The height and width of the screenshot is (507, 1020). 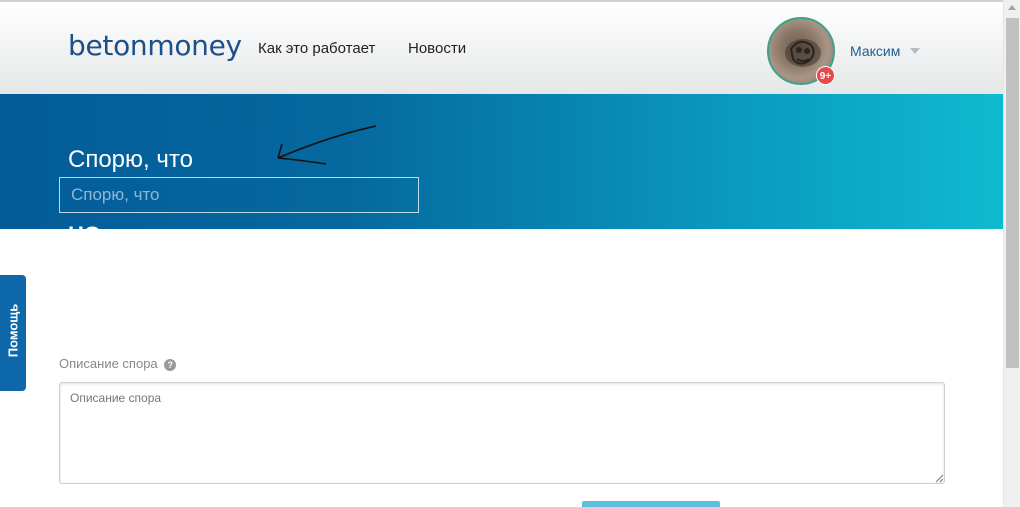 I want to click on bet-title: Спорю, что, so click(x=130, y=159).